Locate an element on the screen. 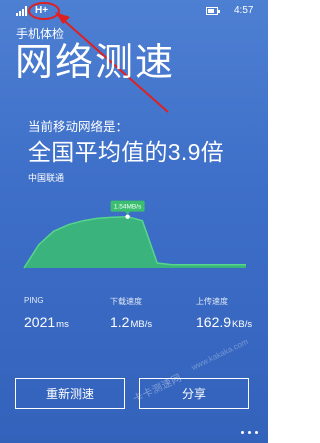 This screenshot has height=443, width=320. status-bar: H+ 4:57 is located at coordinates (134, 11).